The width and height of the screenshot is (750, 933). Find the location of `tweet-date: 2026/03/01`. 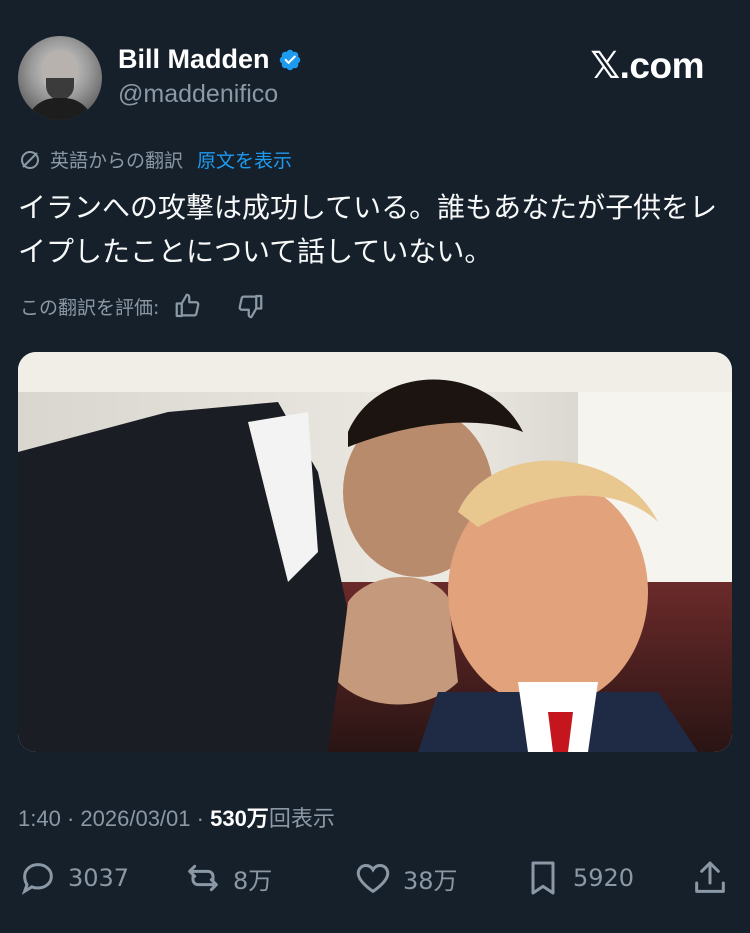

tweet-date: 2026/03/01 is located at coordinates (135, 818).